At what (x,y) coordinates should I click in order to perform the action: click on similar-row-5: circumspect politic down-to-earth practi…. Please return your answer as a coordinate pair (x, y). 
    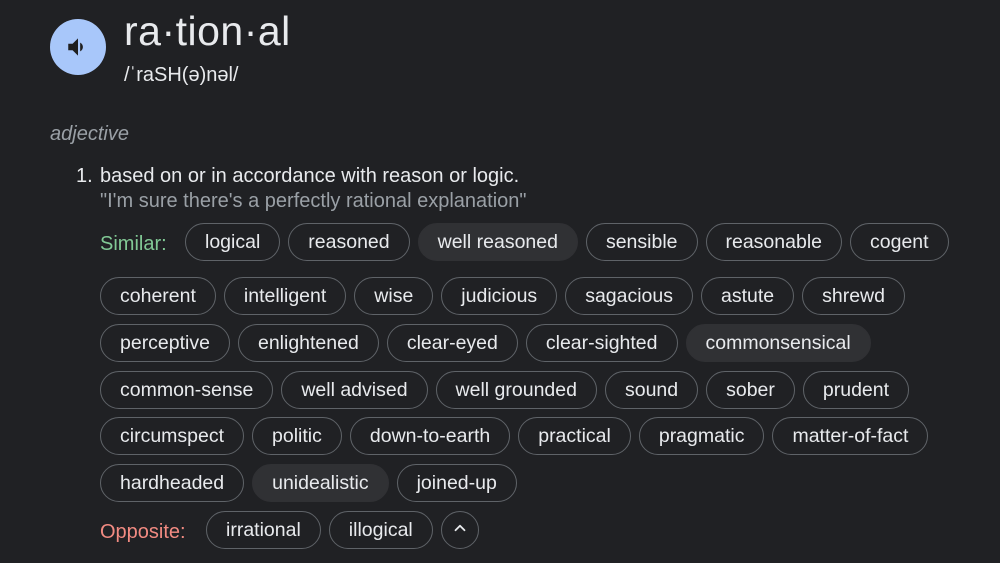
    Looking at the image, I should click on (514, 436).